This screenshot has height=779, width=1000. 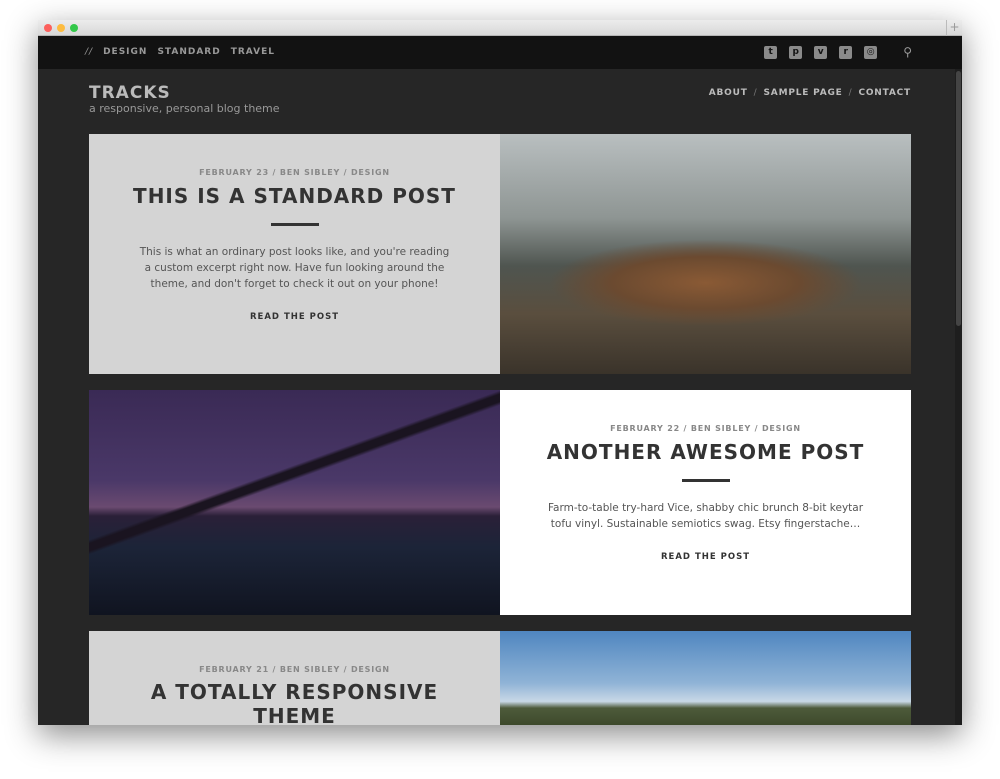 What do you see at coordinates (958, 397) in the screenshot?
I see `scrollbar` at bounding box center [958, 397].